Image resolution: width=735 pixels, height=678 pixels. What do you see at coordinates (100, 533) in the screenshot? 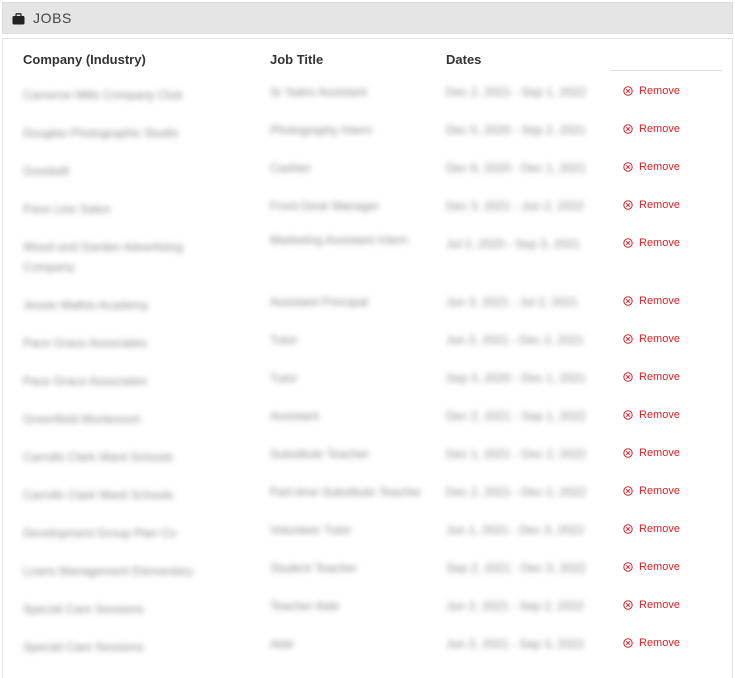
I see `company-cell: Development Group Plan Co` at bounding box center [100, 533].